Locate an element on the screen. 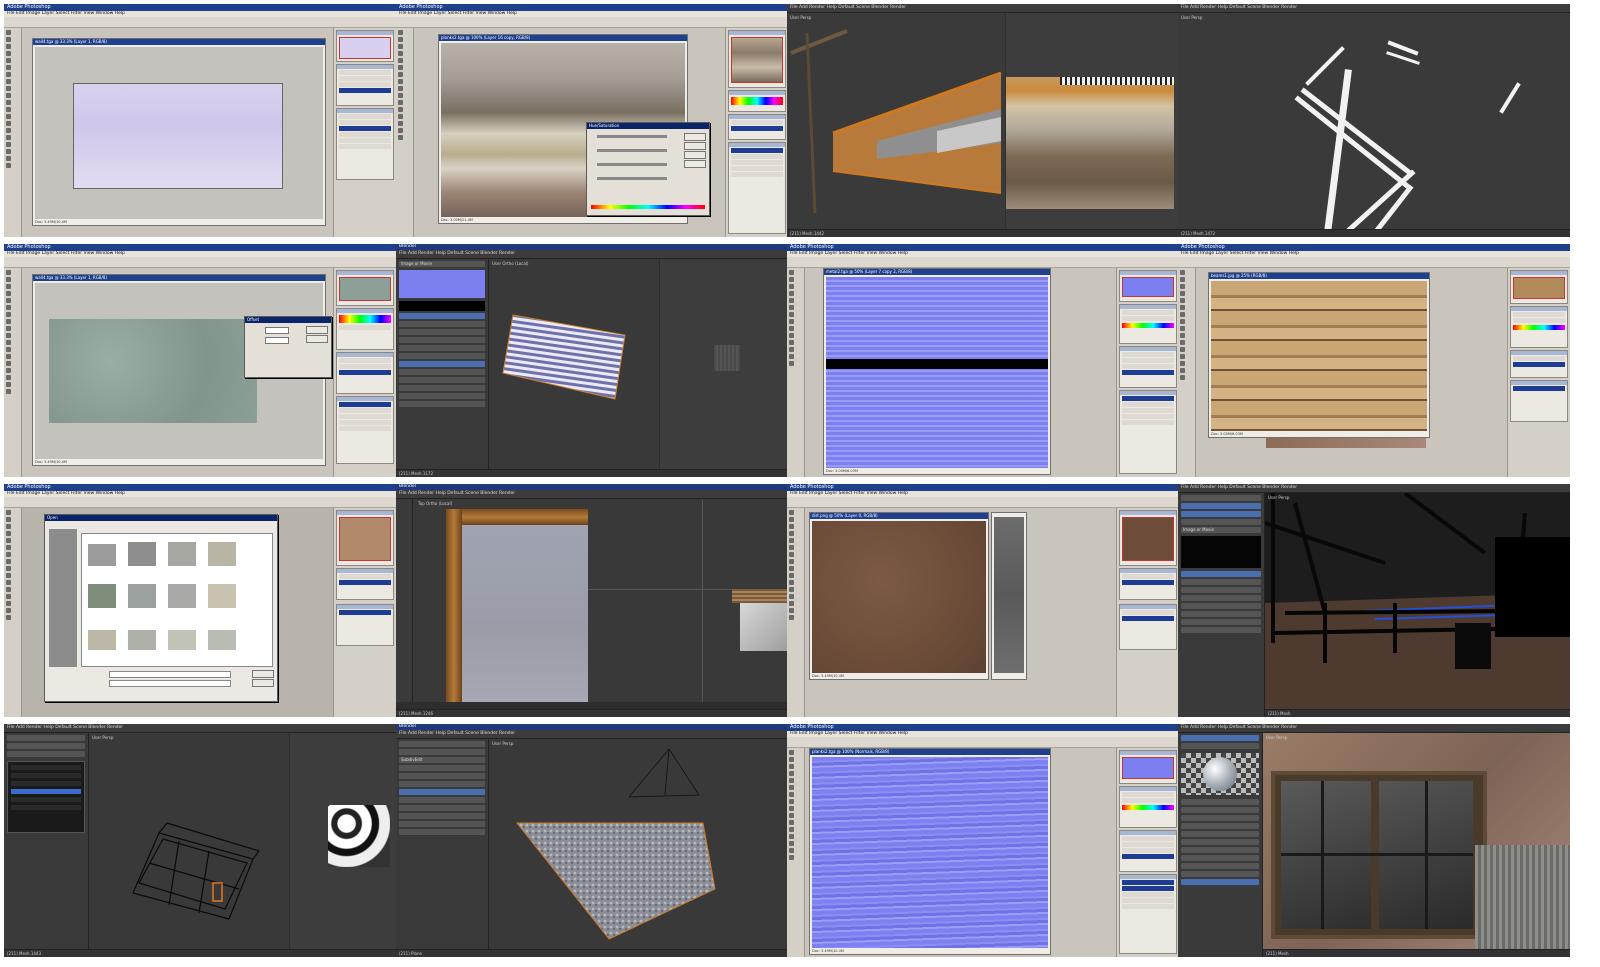 The width and height of the screenshot is (1600, 967). material-menu is located at coordinates (46, 797).